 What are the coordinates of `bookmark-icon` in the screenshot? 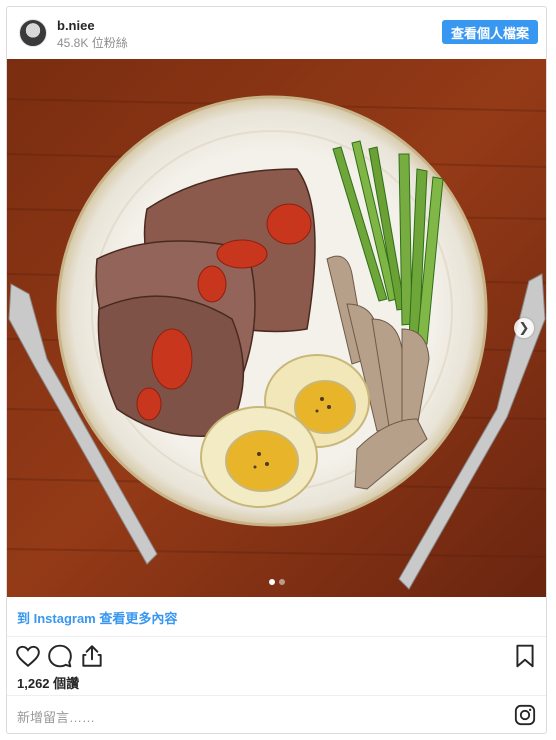 It's located at (525, 656).